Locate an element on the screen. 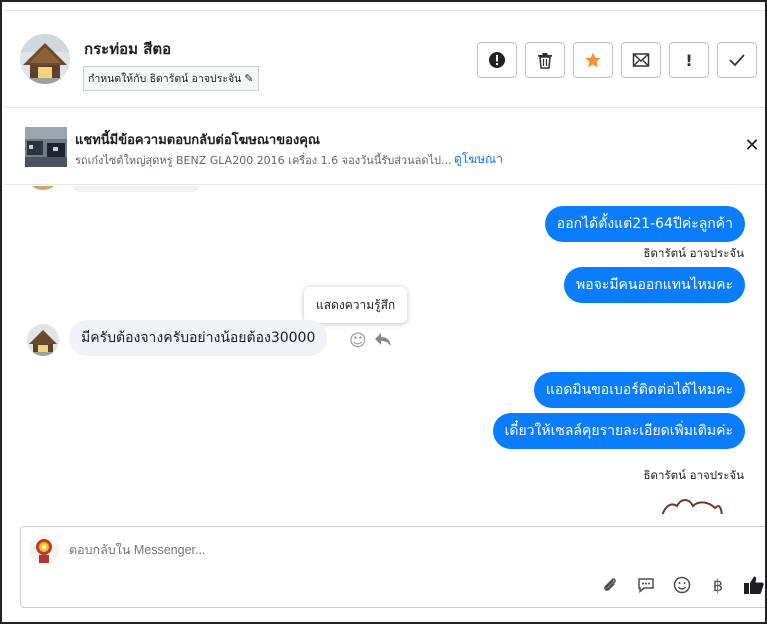 This screenshot has height=624, width=767. ad-thumbnail is located at coordinates (46, 147).